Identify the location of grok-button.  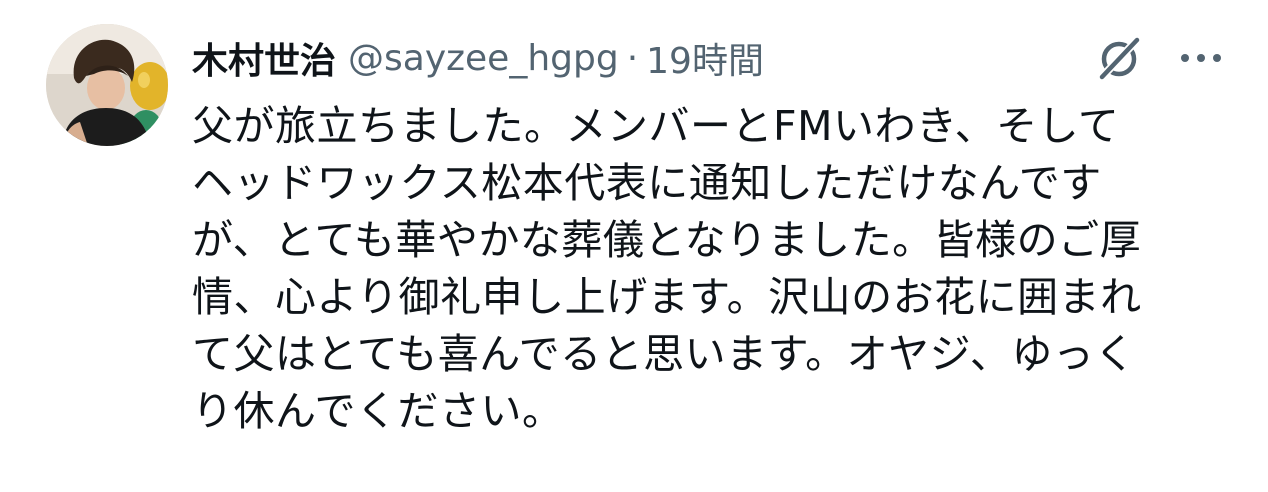
(1119, 58).